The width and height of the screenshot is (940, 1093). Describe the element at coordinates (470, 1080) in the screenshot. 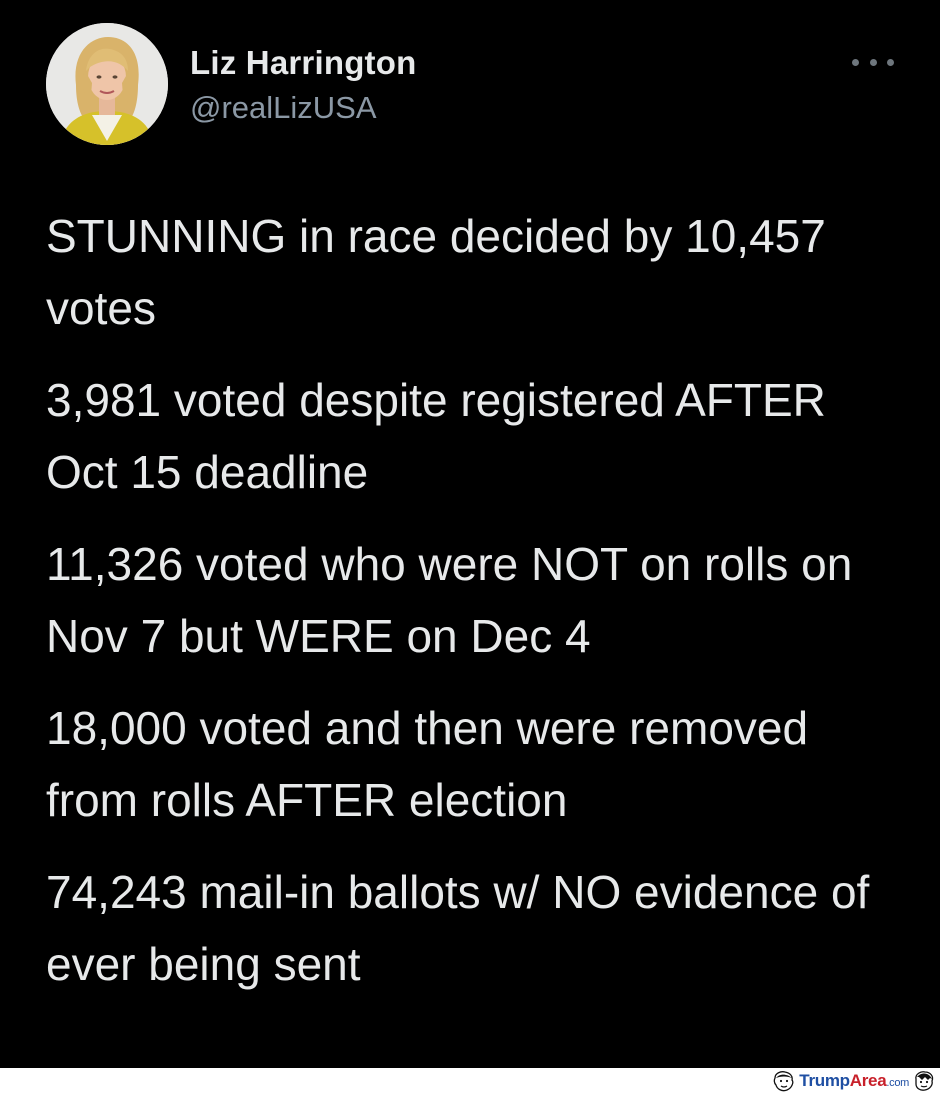

I see `watermark-bar: TrumpArea.com` at that location.